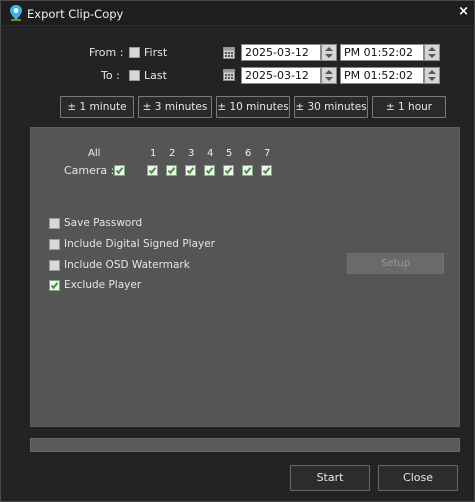 This screenshot has width=475, height=502. Describe the element at coordinates (245, 445) in the screenshot. I see `export-progress-bar` at that location.